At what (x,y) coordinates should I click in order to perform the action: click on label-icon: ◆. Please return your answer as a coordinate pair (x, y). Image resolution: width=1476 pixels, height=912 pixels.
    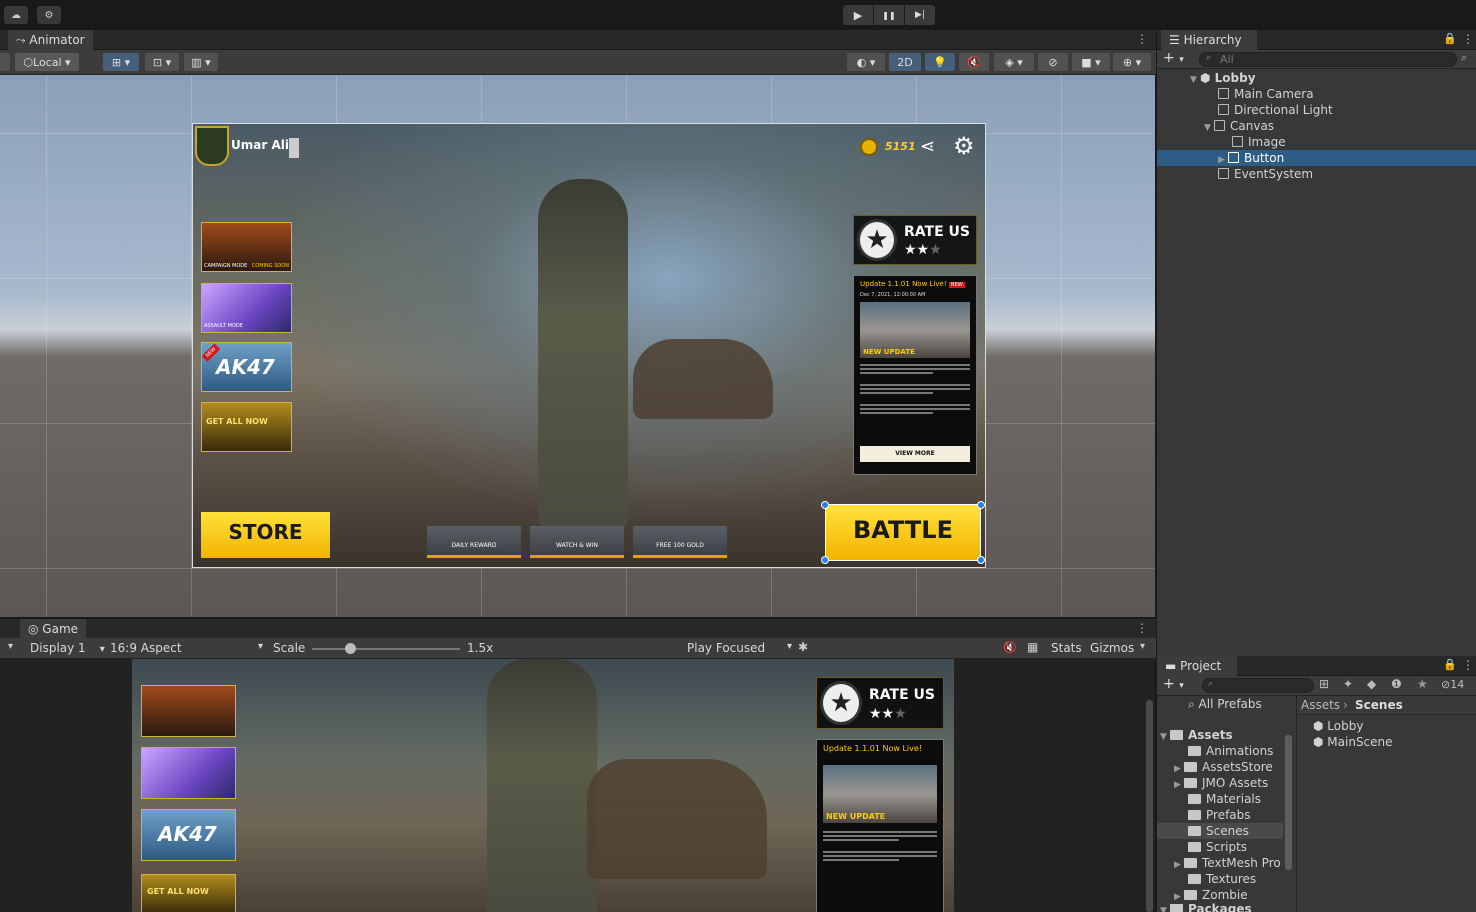
    Looking at the image, I should click on (1371, 684).